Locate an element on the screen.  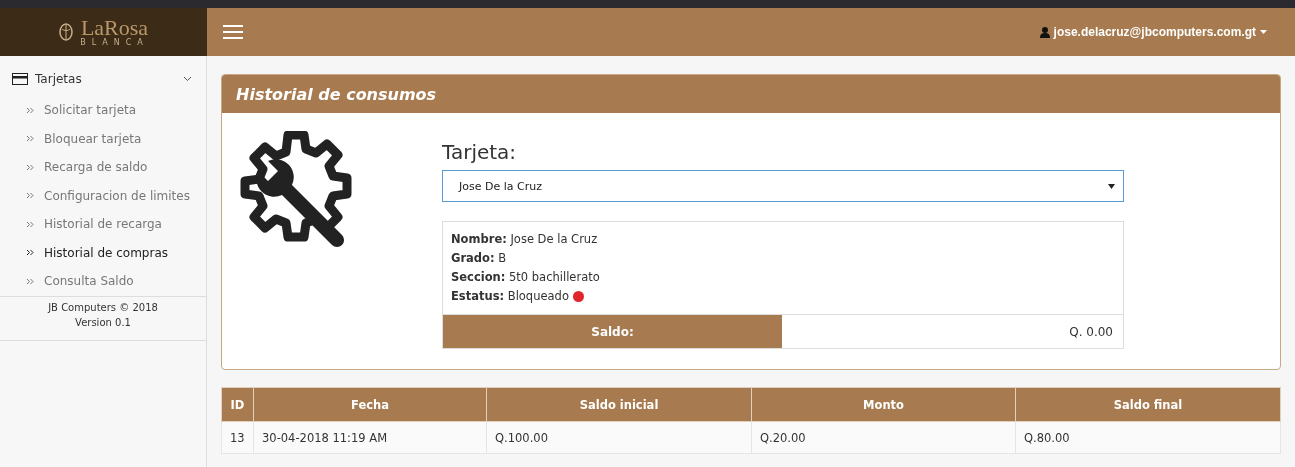
column-header: Fecha is located at coordinates (370, 404).